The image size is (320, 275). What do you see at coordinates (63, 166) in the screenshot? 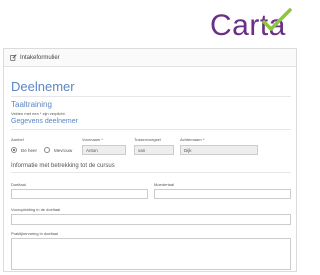
I see `section-course-heading: Informatie met betrekking tot de cursus` at bounding box center [63, 166].